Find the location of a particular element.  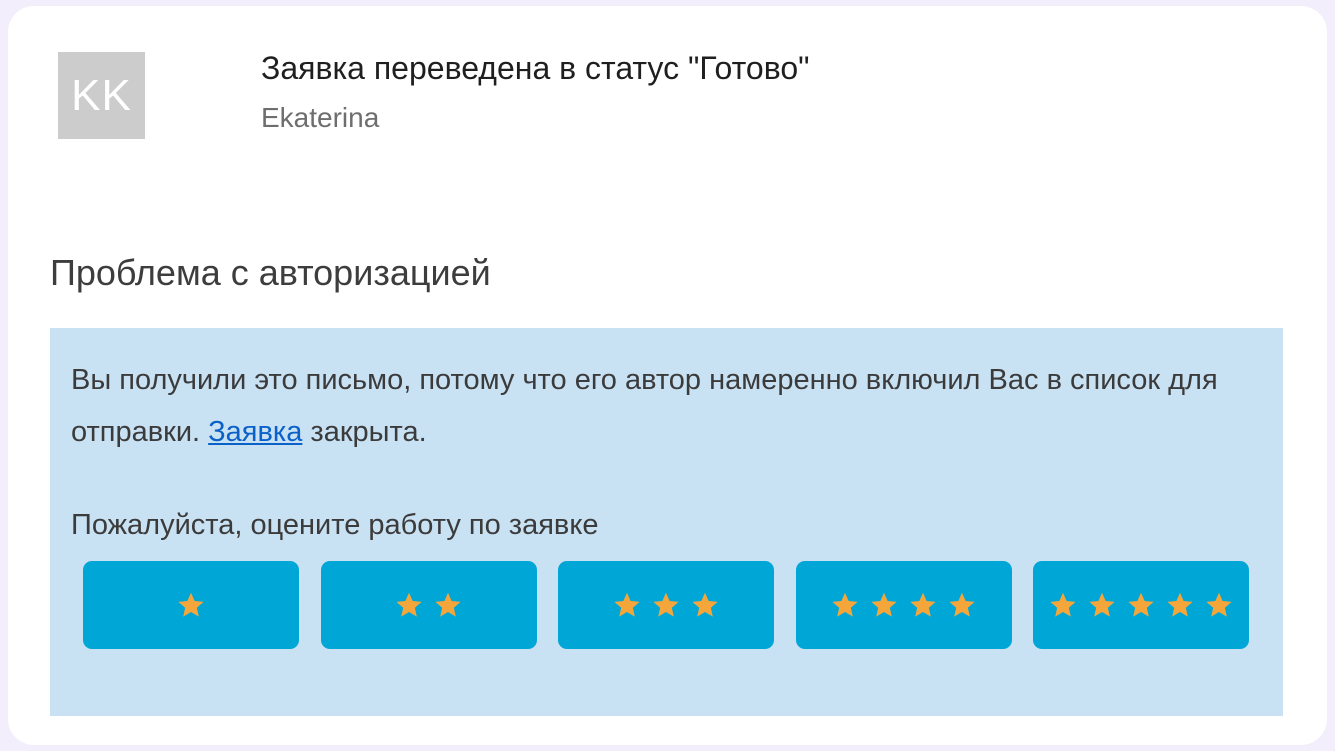

rating-buttons is located at coordinates (666, 605).